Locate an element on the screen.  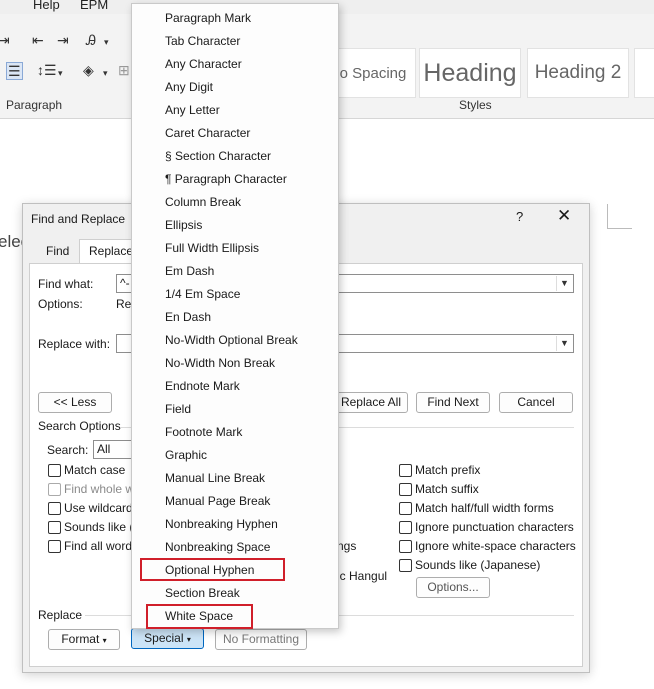
find-all-word-forms-checkbox is located at coordinates (54, 546).